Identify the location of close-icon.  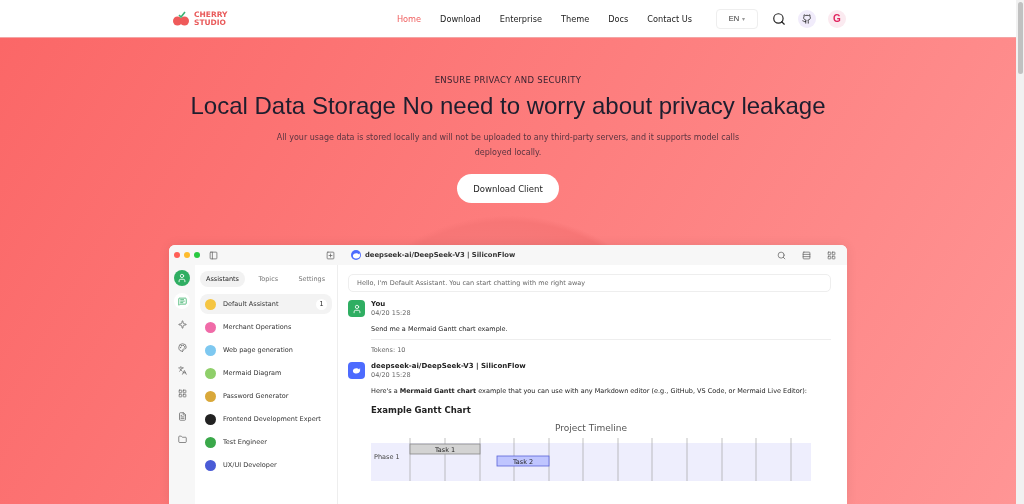
(177, 255).